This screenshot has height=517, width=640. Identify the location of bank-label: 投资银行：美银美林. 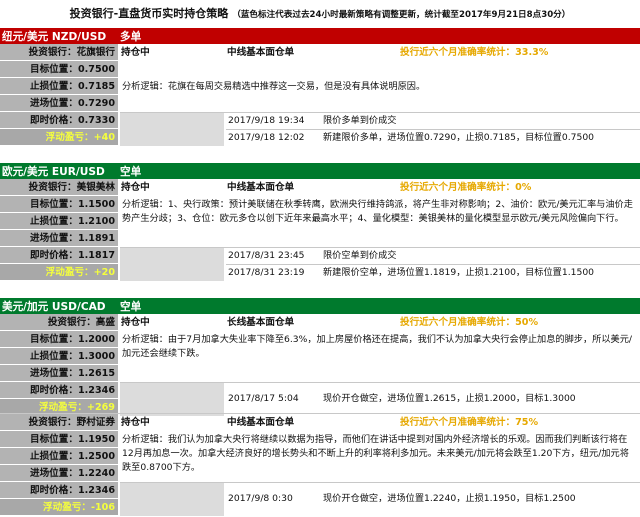
(59, 187).